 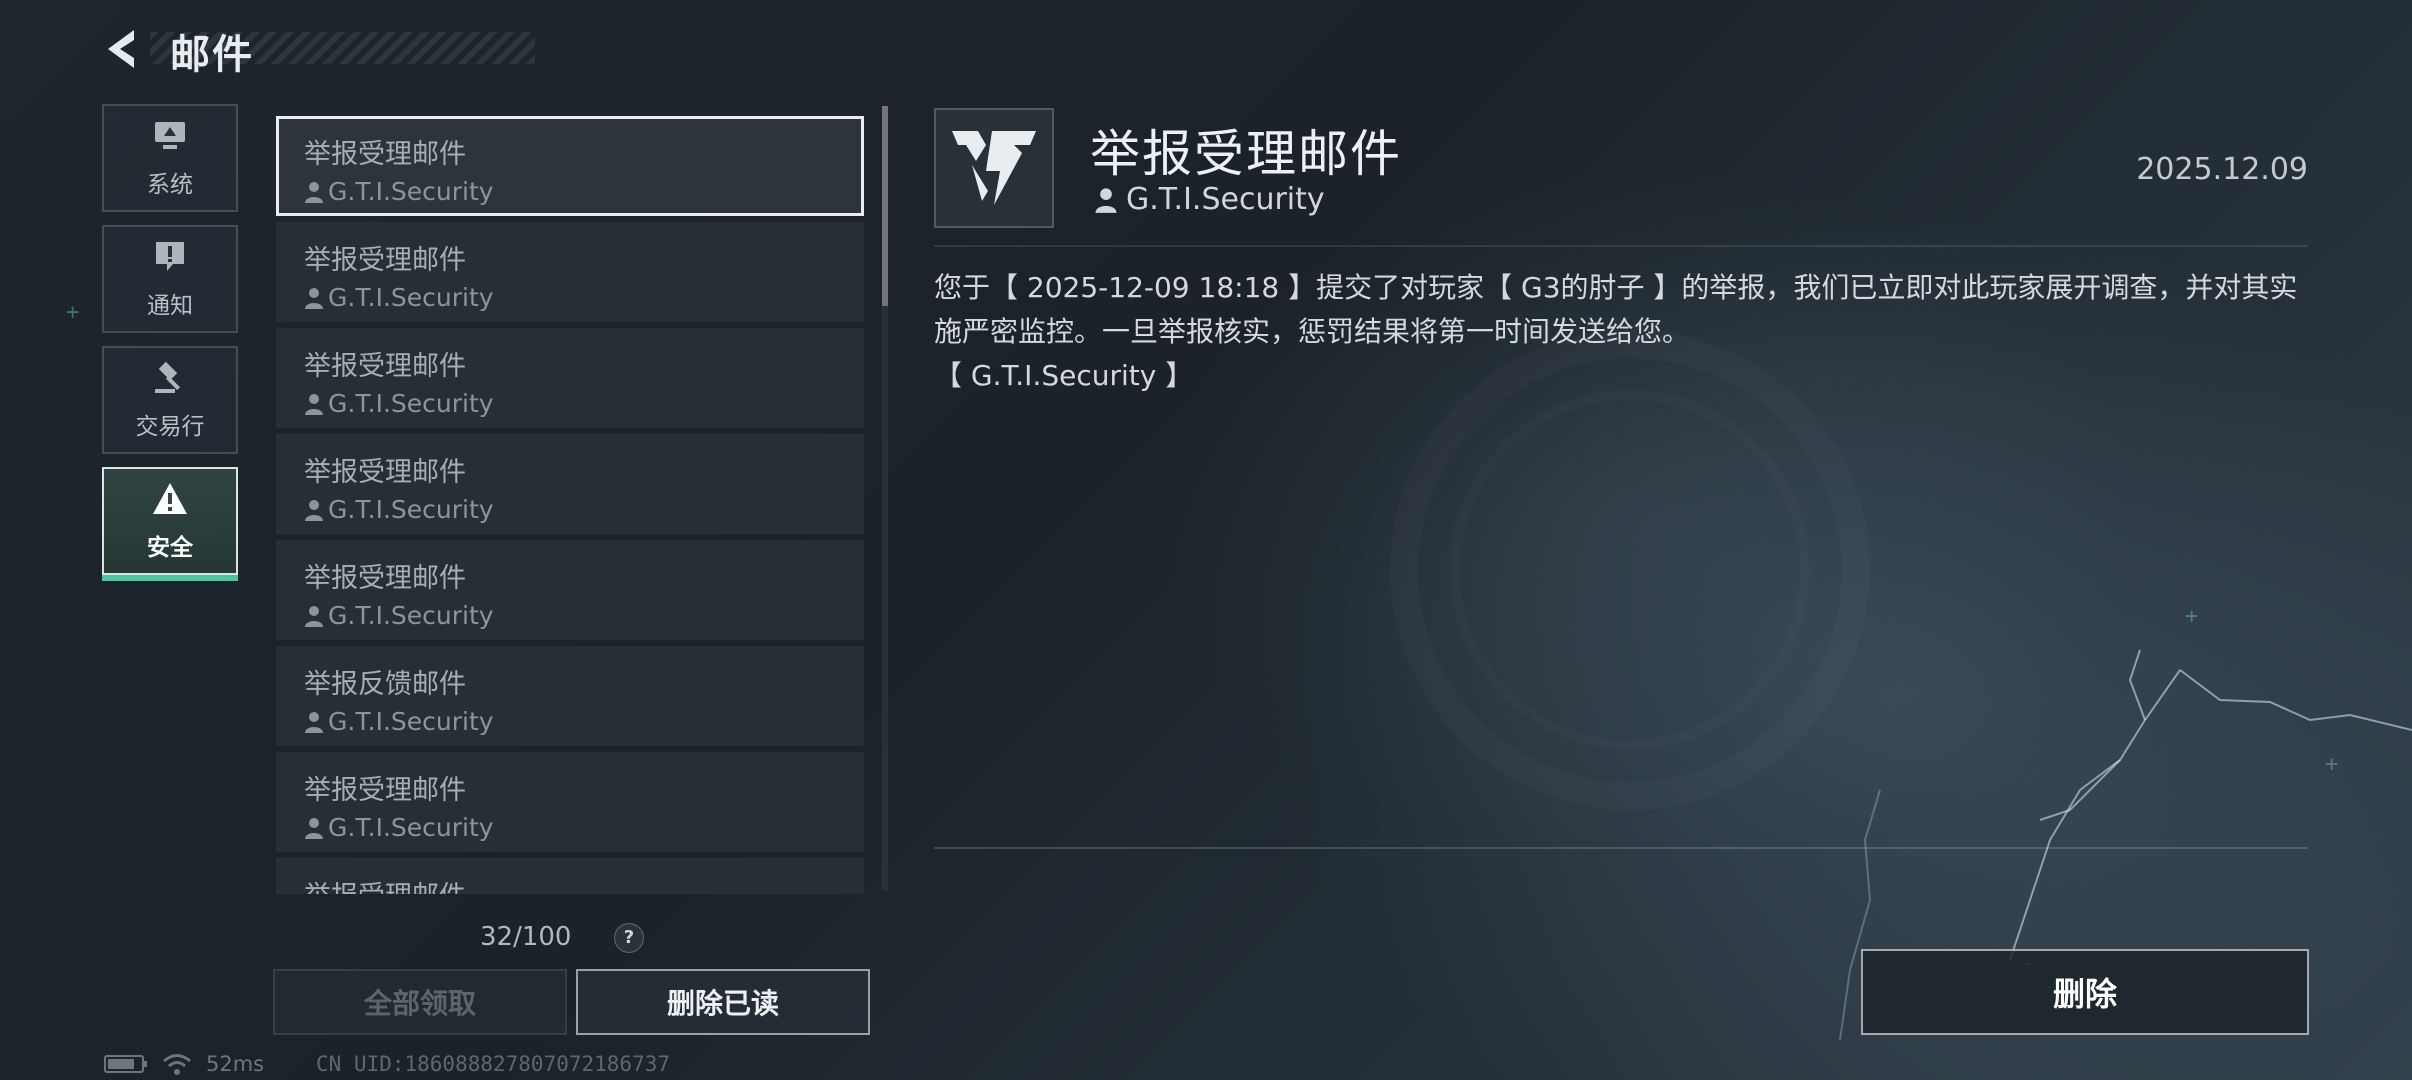 I want to click on back-button, so click(x=125, y=49).